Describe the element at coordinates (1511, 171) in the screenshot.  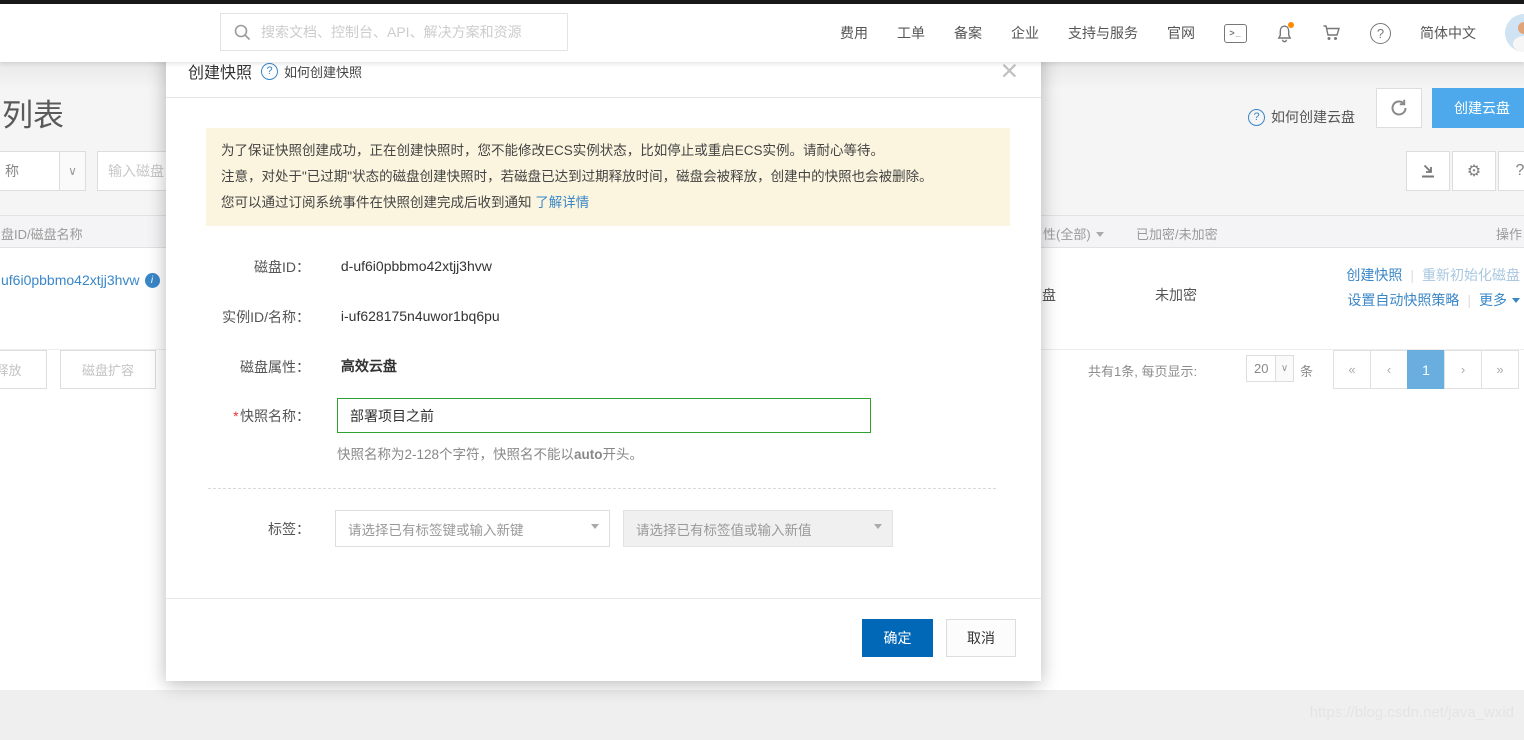
I see `column-help-button: ?` at that location.